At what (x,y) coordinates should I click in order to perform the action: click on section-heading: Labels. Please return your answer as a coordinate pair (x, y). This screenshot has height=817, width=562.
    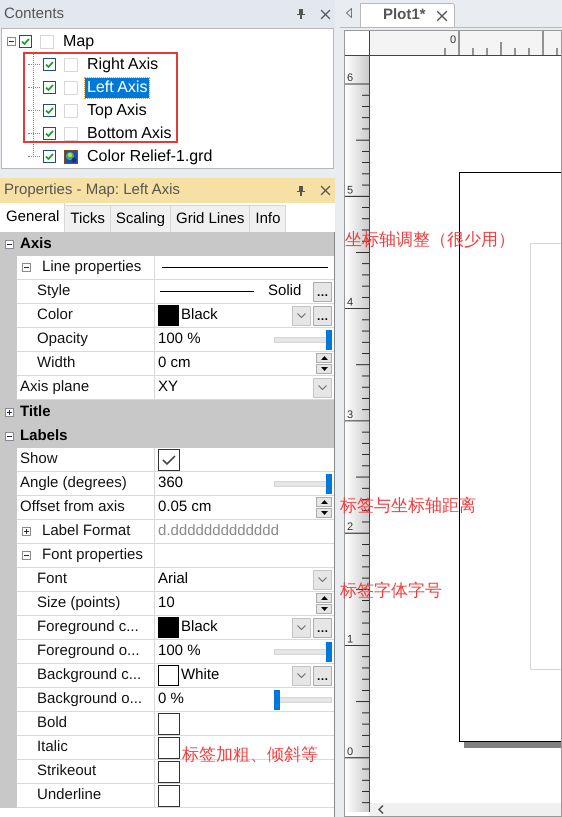
    Looking at the image, I should click on (44, 436).